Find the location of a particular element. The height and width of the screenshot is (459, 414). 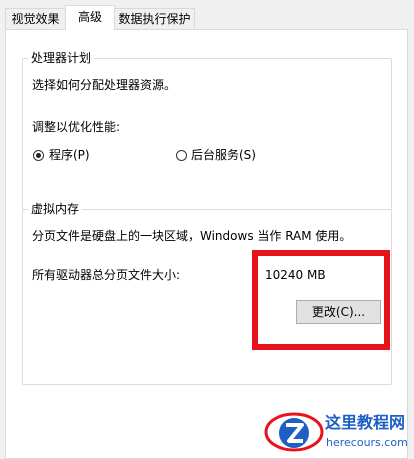

tab-bar: 视觉效果 高级 数据执行保护 is located at coordinates (207, 15).